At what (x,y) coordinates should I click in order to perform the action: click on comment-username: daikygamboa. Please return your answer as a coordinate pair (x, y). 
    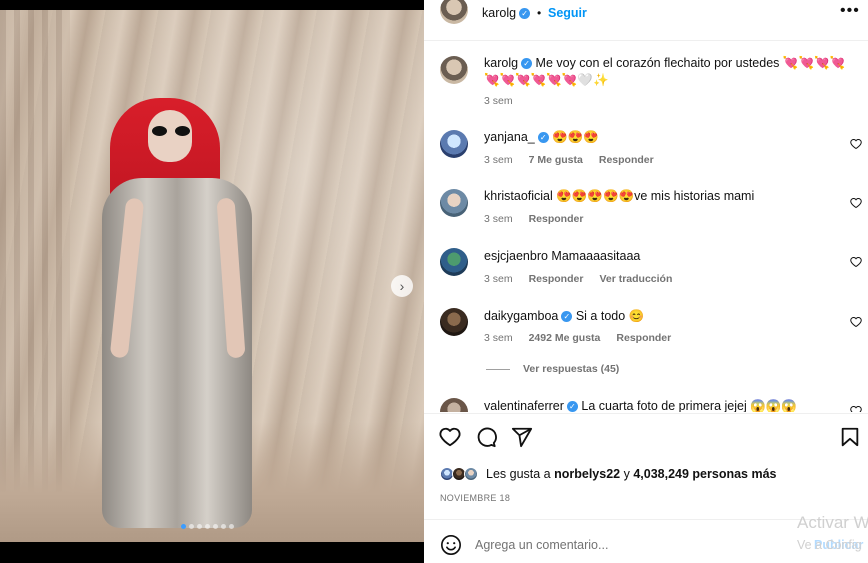
    Looking at the image, I should click on (521, 316).